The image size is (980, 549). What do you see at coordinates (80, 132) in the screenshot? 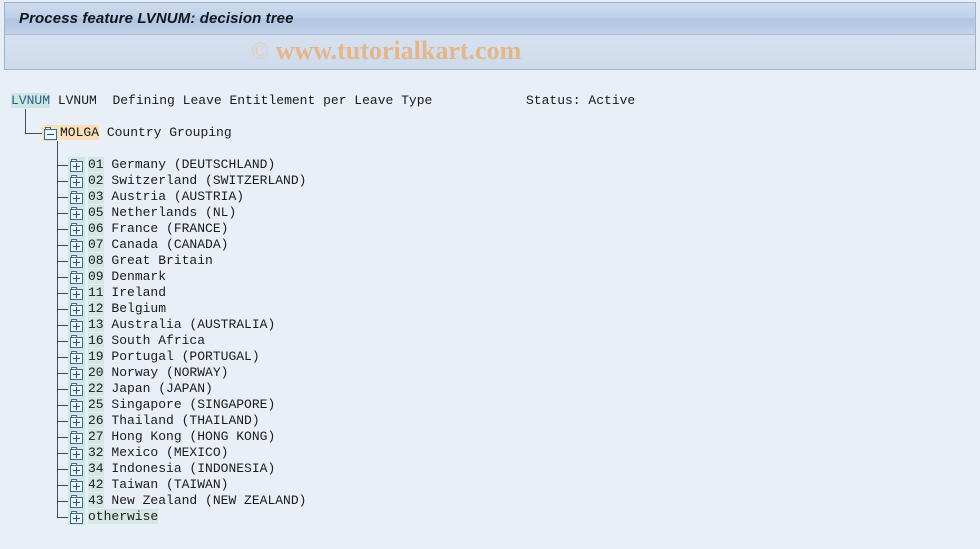
I see `root-code: MOLGA` at bounding box center [80, 132].